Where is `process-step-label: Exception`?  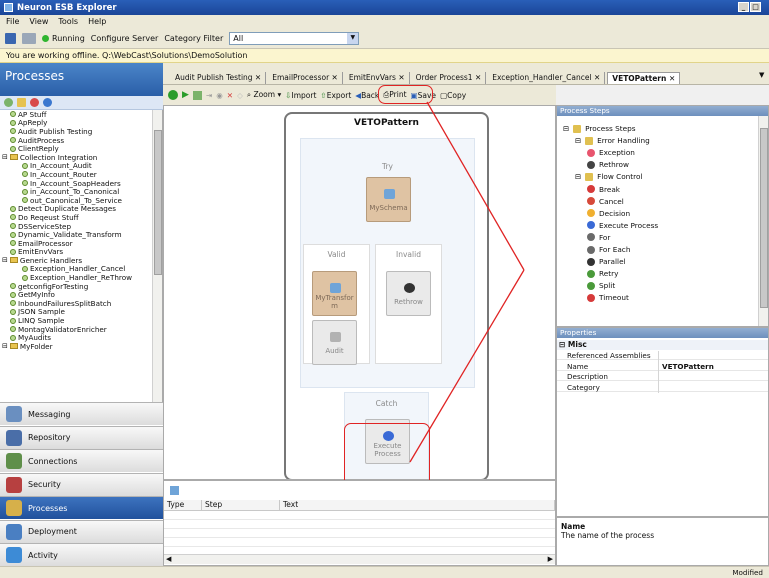 process-step-label: Exception is located at coordinates (617, 153).